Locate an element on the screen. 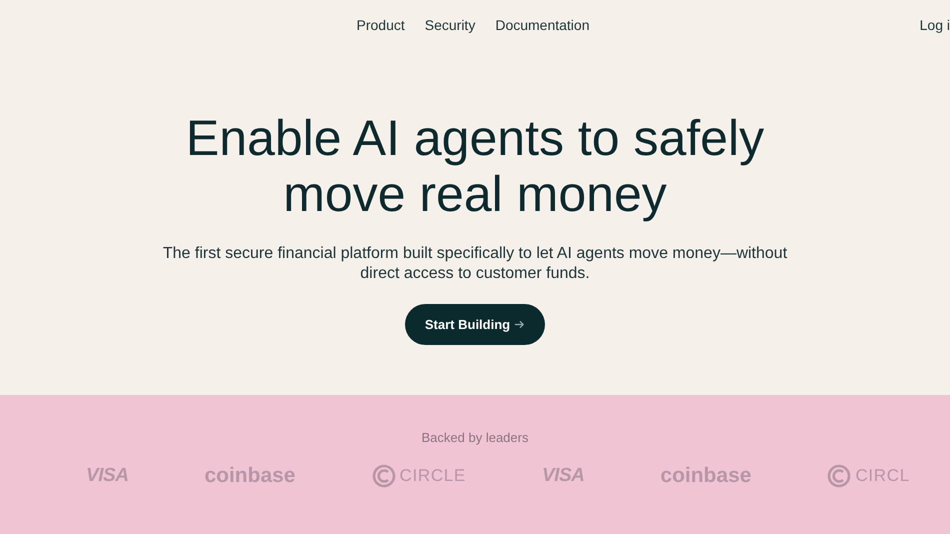 The image size is (950, 534). circle-logo: CIRCLE is located at coordinates (433, 476).